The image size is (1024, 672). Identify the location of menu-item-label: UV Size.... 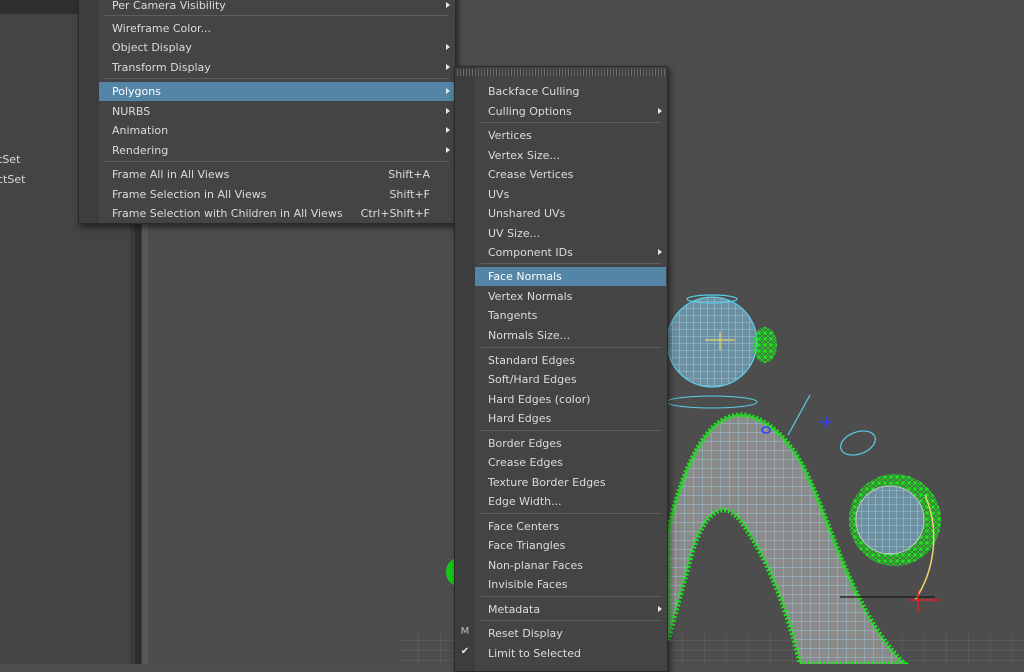
(514, 233).